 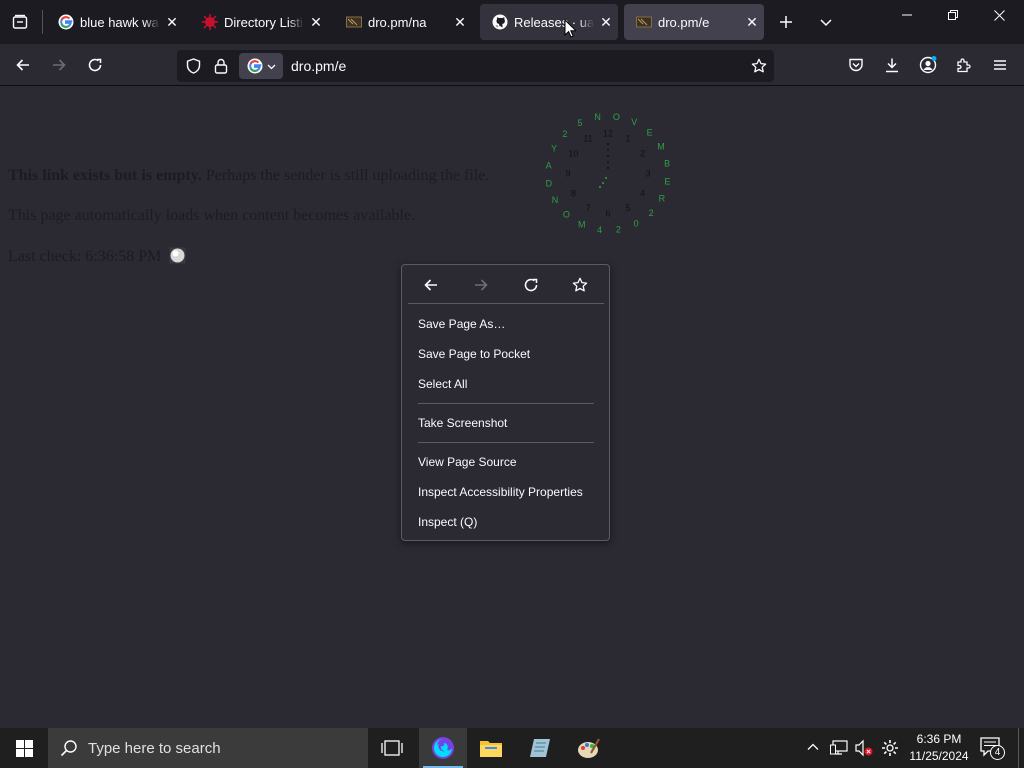 I want to click on clock-number: 12, so click(x=608, y=133).